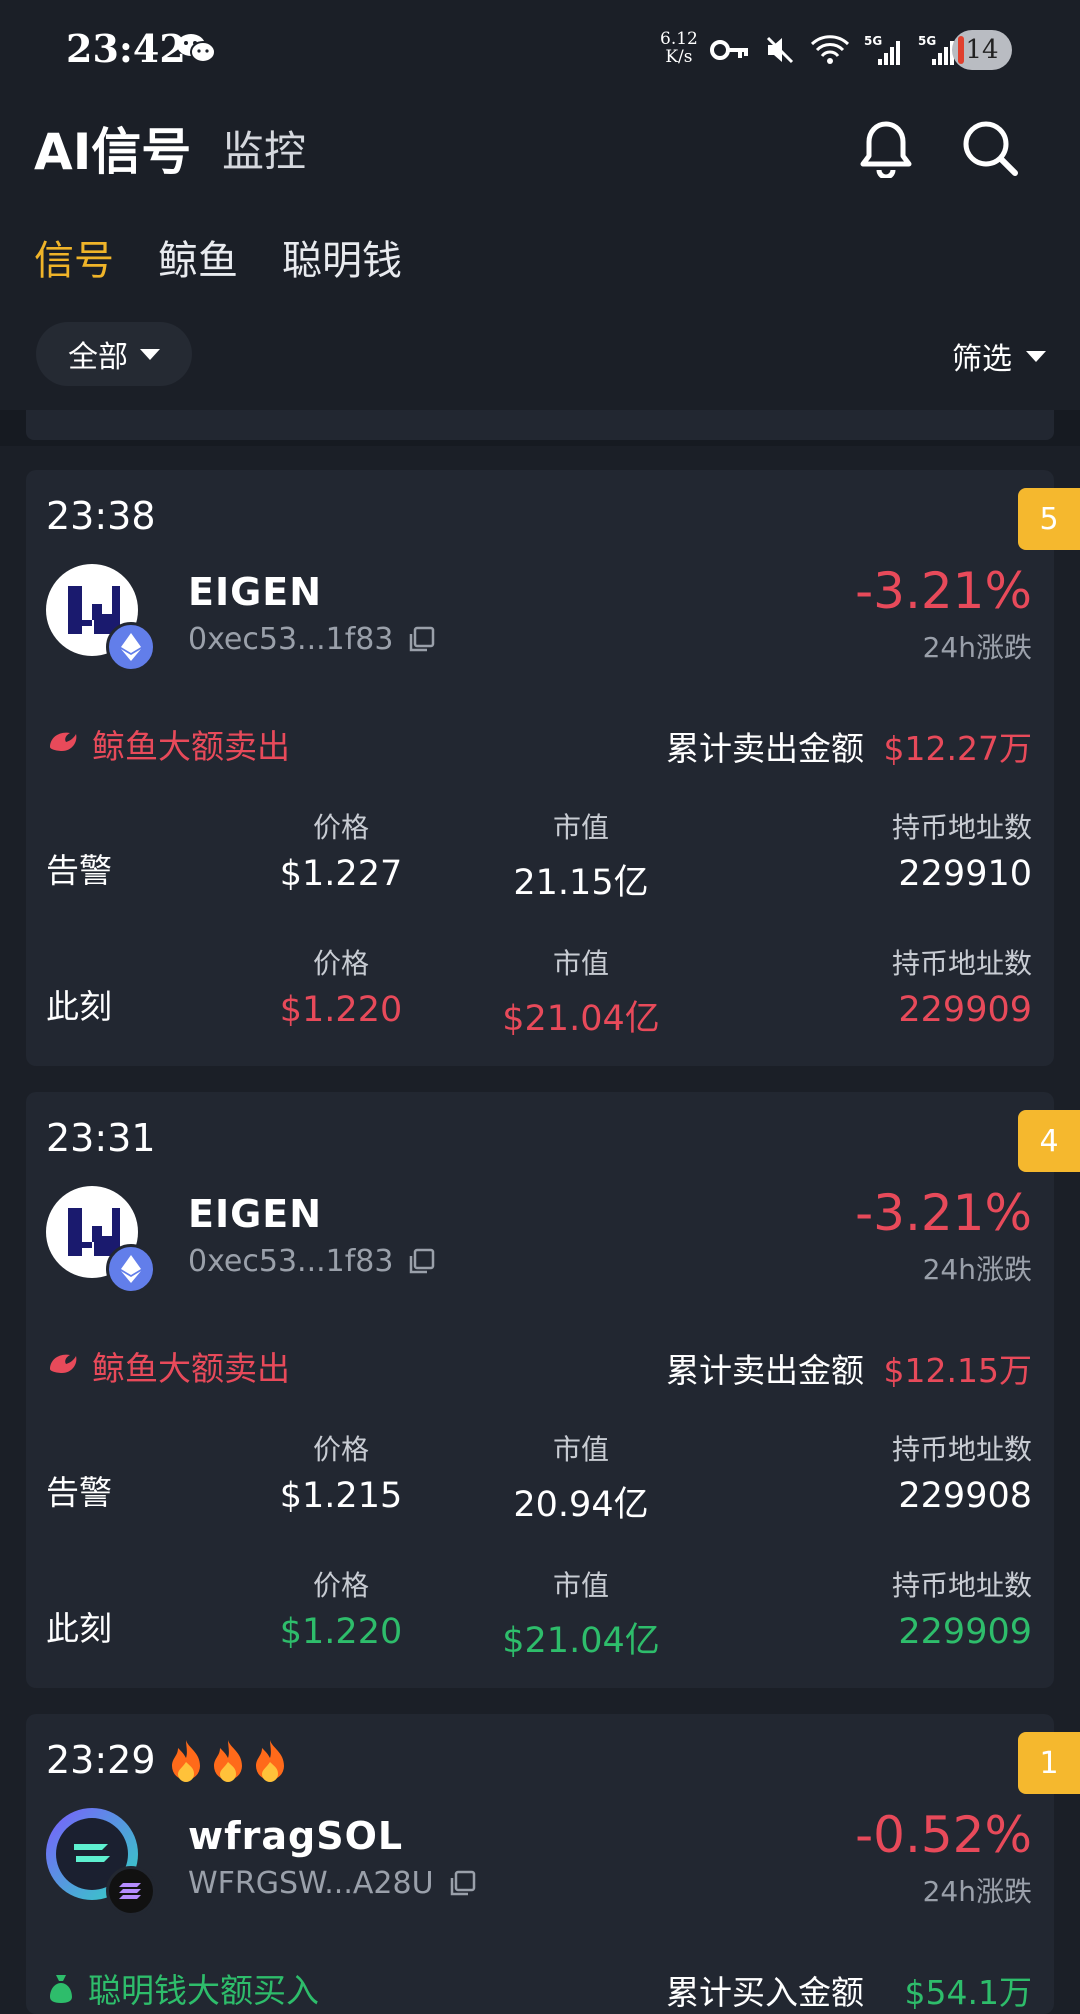 Image resolution: width=1080 pixels, height=2014 pixels. What do you see at coordinates (341, 1472) in the screenshot?
I see `alert-price: 价格 $1.215` at bounding box center [341, 1472].